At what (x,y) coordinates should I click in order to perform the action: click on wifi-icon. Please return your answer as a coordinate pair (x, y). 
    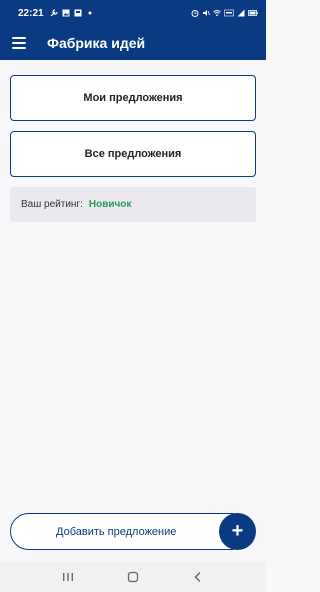
    Looking at the image, I should click on (217, 13).